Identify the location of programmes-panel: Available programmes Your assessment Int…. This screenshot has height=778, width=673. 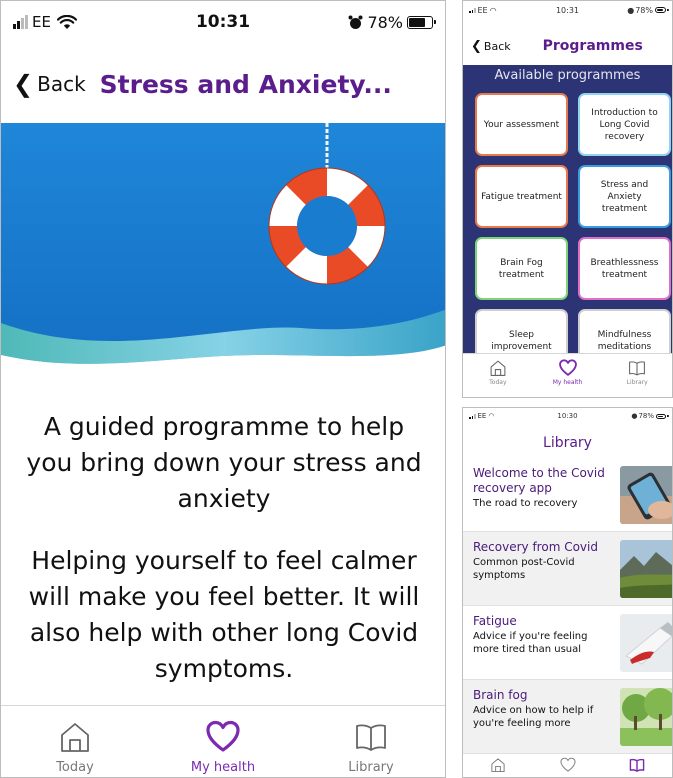
(567, 218).